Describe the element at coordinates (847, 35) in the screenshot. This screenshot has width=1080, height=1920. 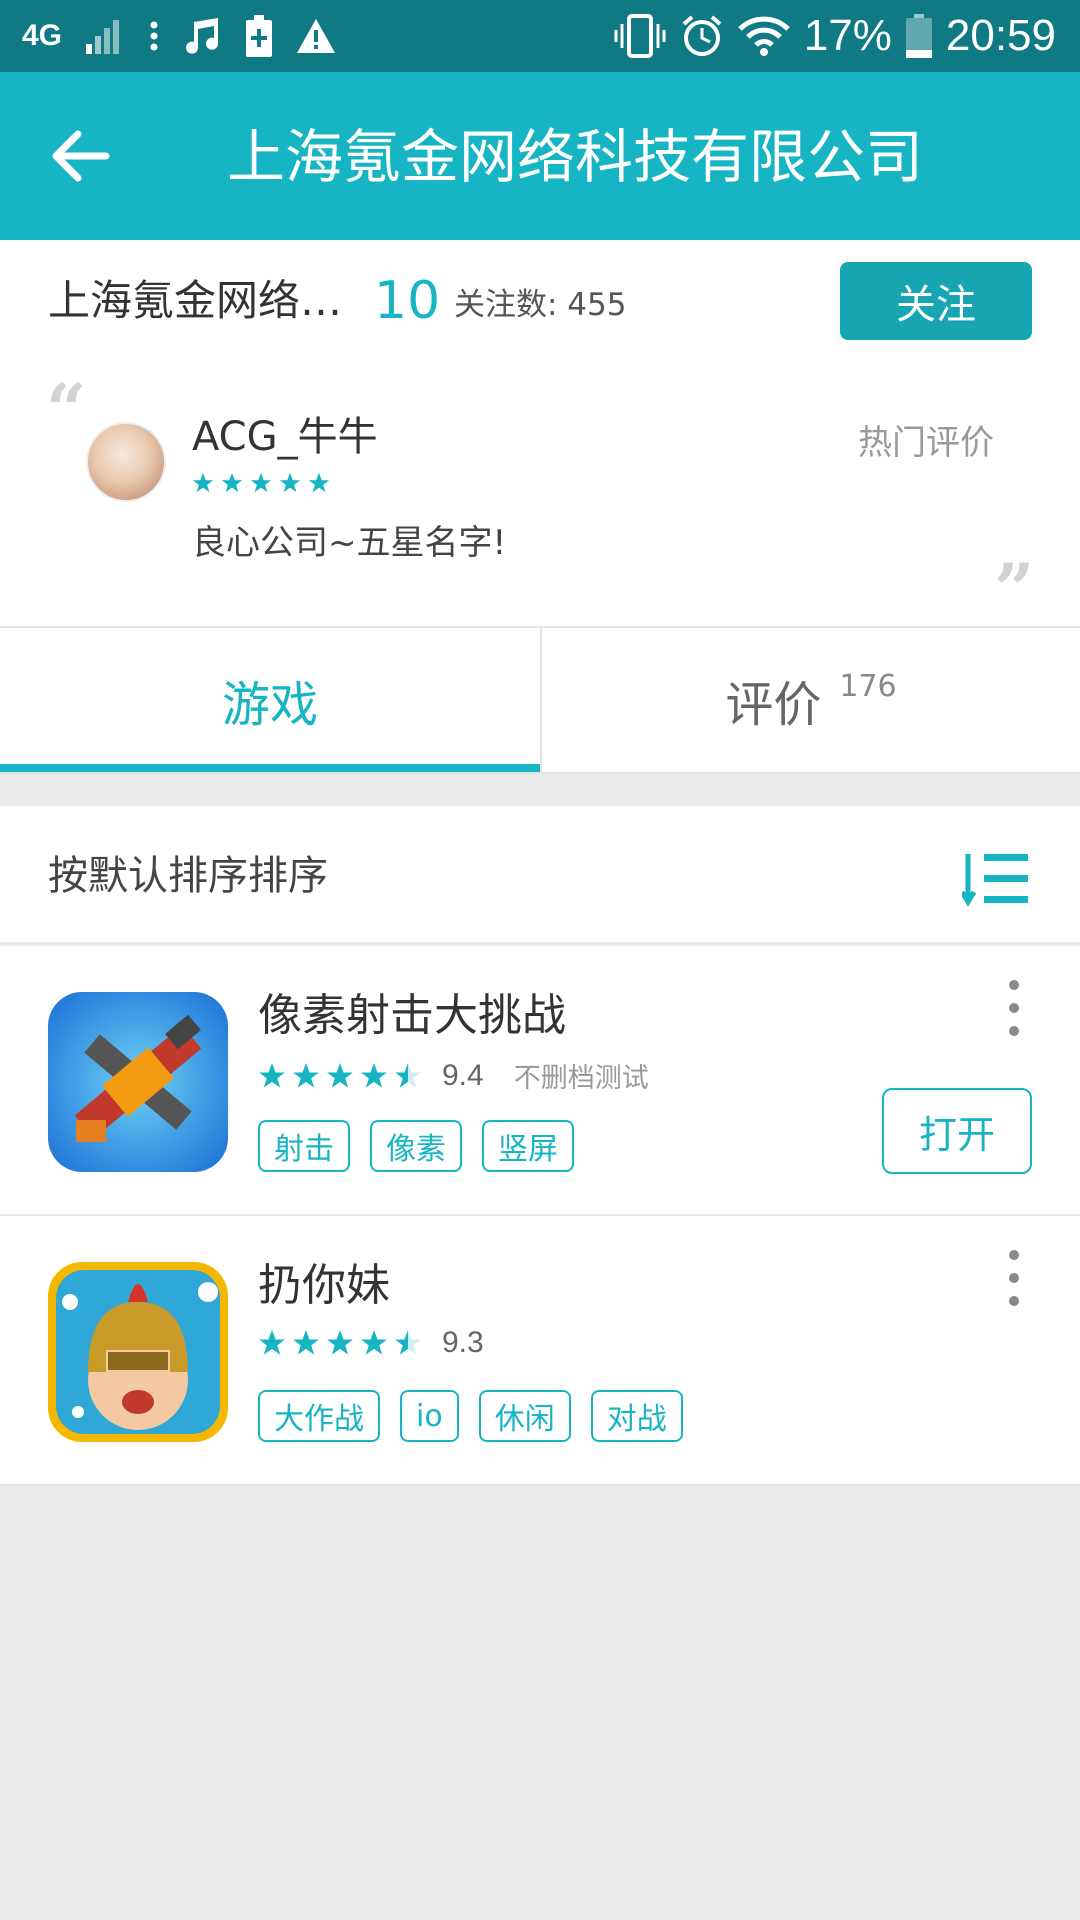
I see `battery-percent: 17%` at that location.